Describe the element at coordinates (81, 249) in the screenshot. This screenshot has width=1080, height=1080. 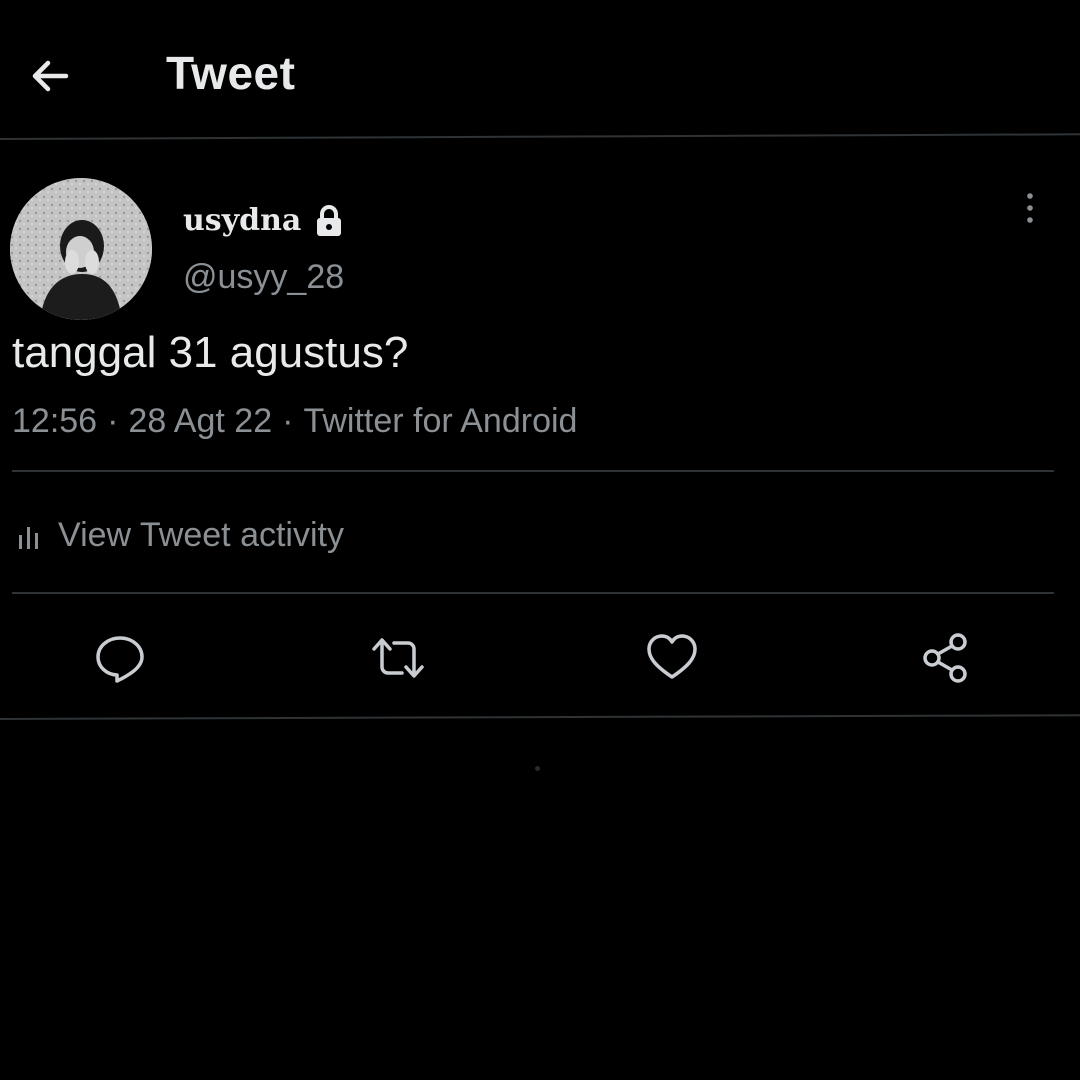
I see `avatar` at that location.